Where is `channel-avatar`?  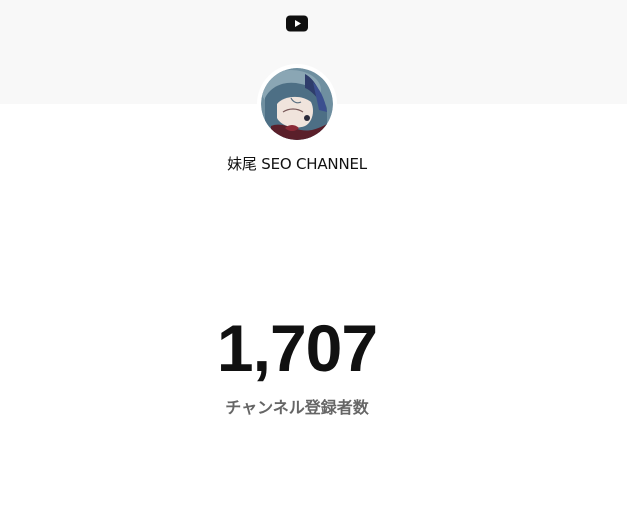
channel-avatar is located at coordinates (297, 104).